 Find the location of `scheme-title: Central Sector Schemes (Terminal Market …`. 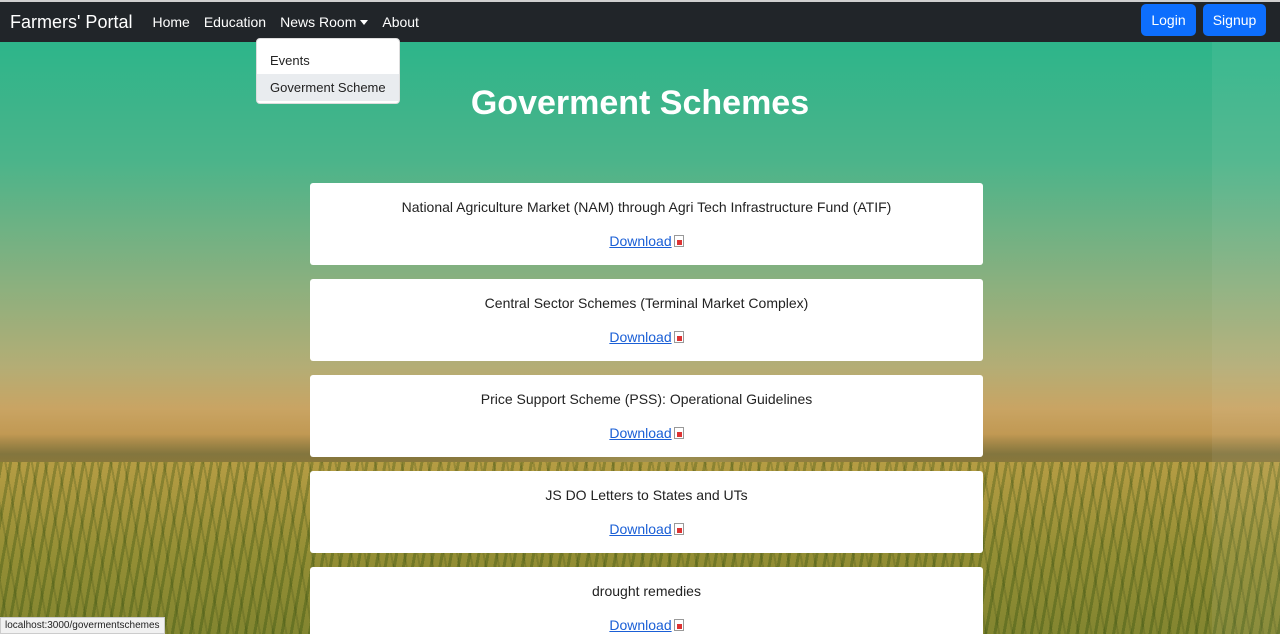

scheme-title: Central Sector Schemes (Terminal Market … is located at coordinates (646, 303).